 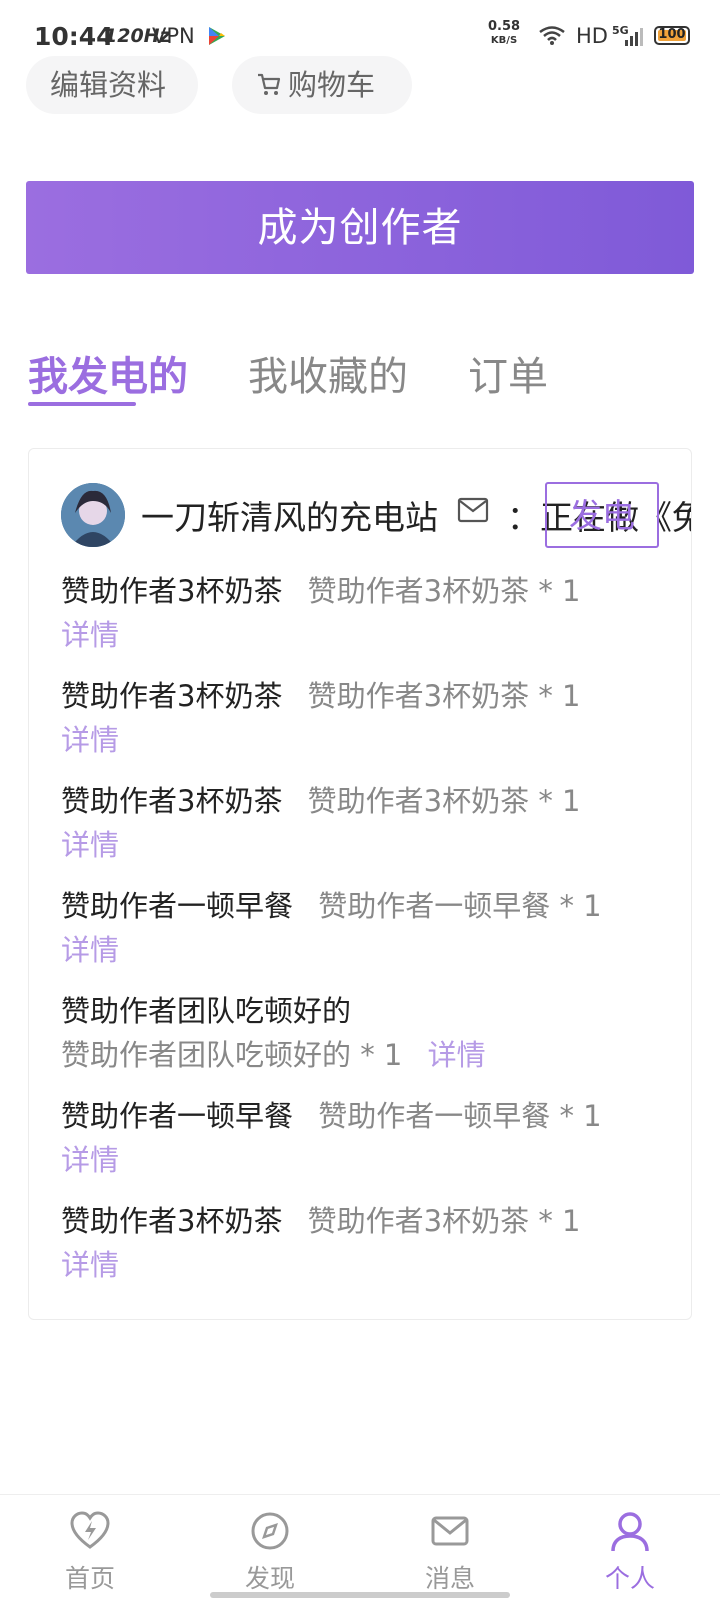 What do you see at coordinates (289, 515) in the screenshot?
I see `station-name: 一刀斩清风的充电站` at bounding box center [289, 515].